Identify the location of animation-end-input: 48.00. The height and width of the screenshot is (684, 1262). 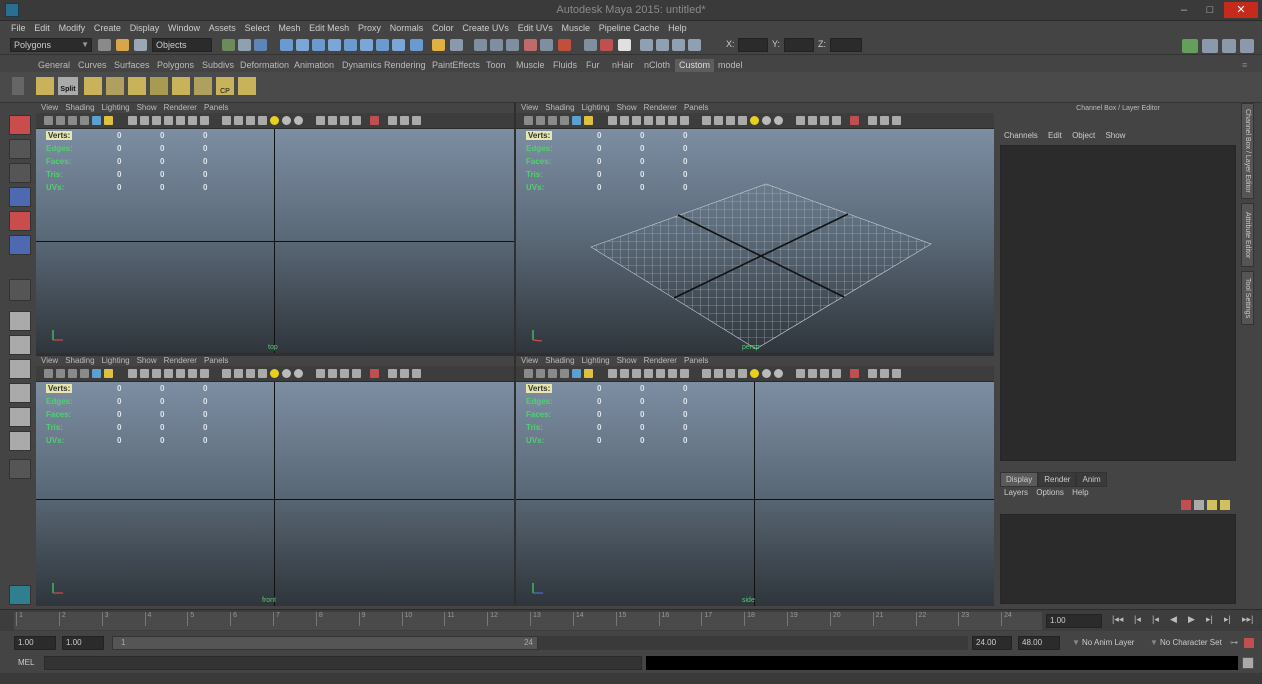
(1039, 643).